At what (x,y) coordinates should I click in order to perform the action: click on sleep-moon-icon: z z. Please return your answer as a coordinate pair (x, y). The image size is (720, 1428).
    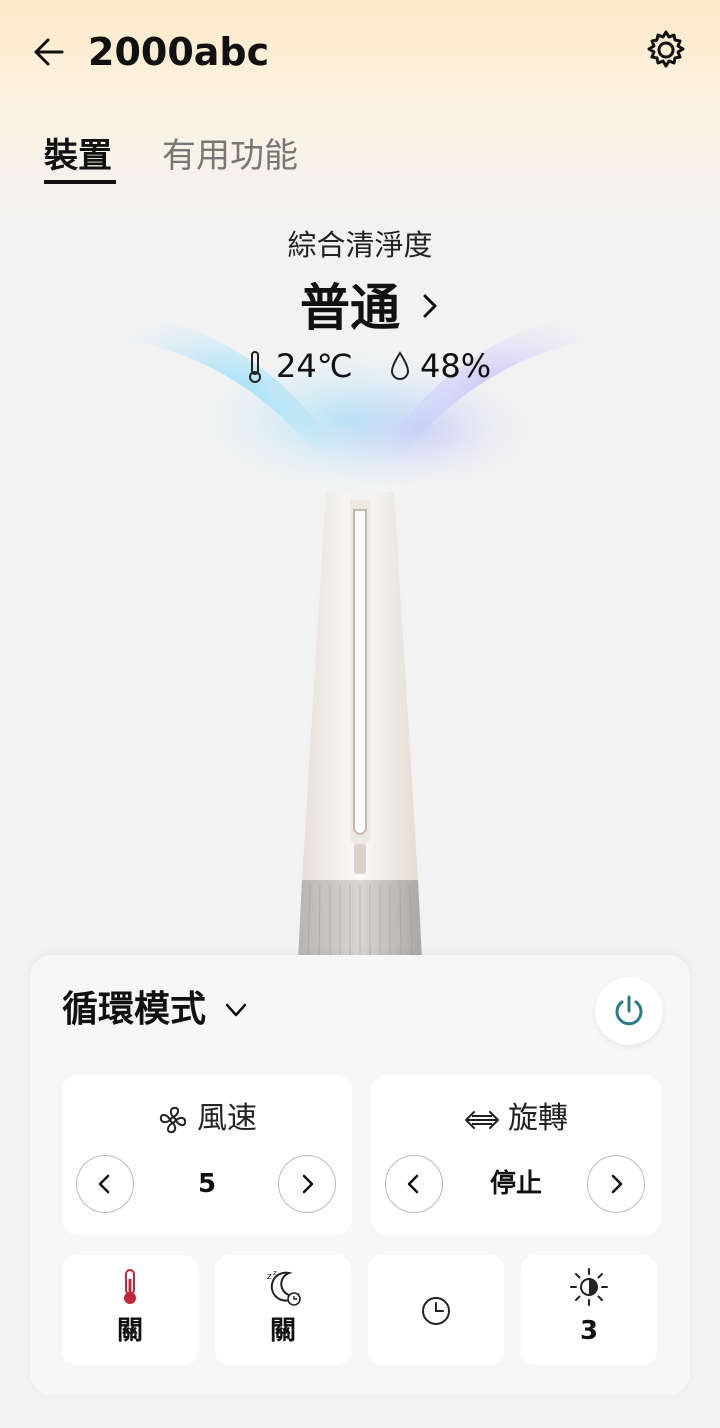
    Looking at the image, I should click on (284, 1287).